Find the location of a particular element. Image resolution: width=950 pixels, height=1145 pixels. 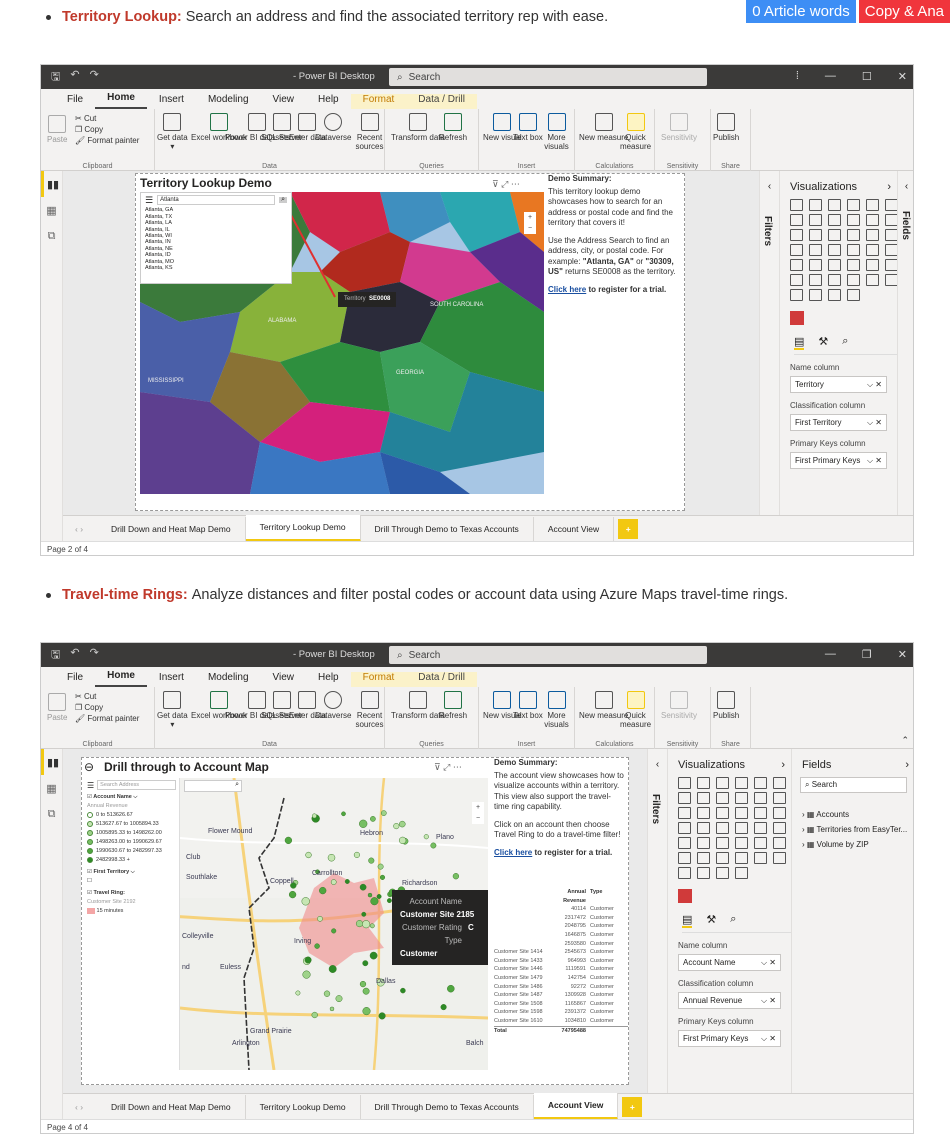

close-icon: ✕ is located at coordinates (902, 654).